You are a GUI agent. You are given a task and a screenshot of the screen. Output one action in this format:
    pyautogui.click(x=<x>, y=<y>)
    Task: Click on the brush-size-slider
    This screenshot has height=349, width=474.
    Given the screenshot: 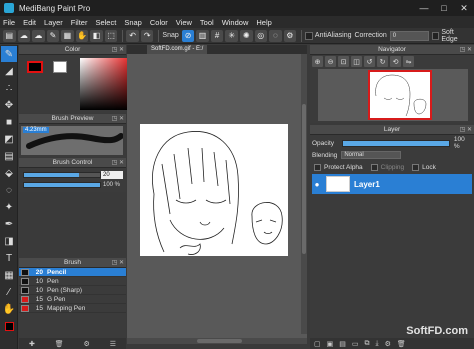 What is the action you would take?
    pyautogui.click(x=62, y=175)
    